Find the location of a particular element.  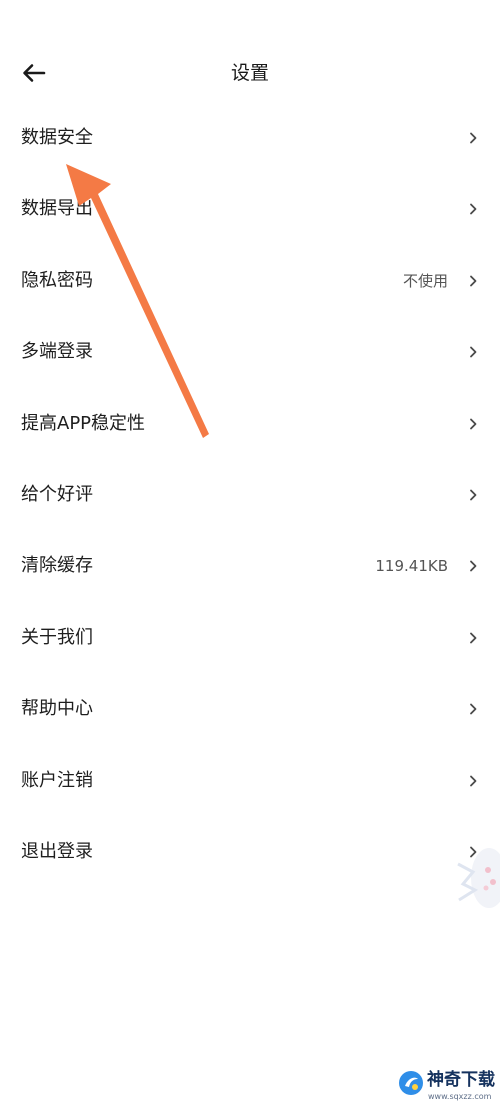

watermark-name: 神奇下载 is located at coordinates (461, 1080).